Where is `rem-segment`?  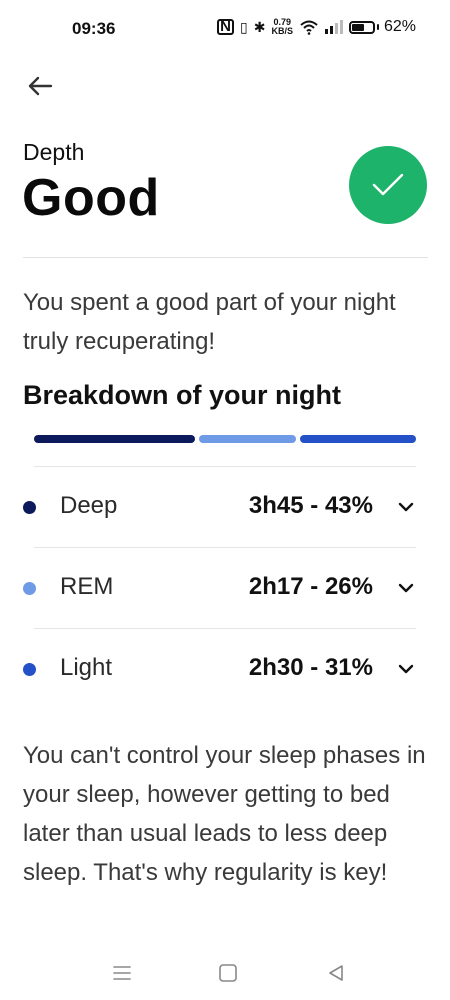 rem-segment is located at coordinates (247, 439).